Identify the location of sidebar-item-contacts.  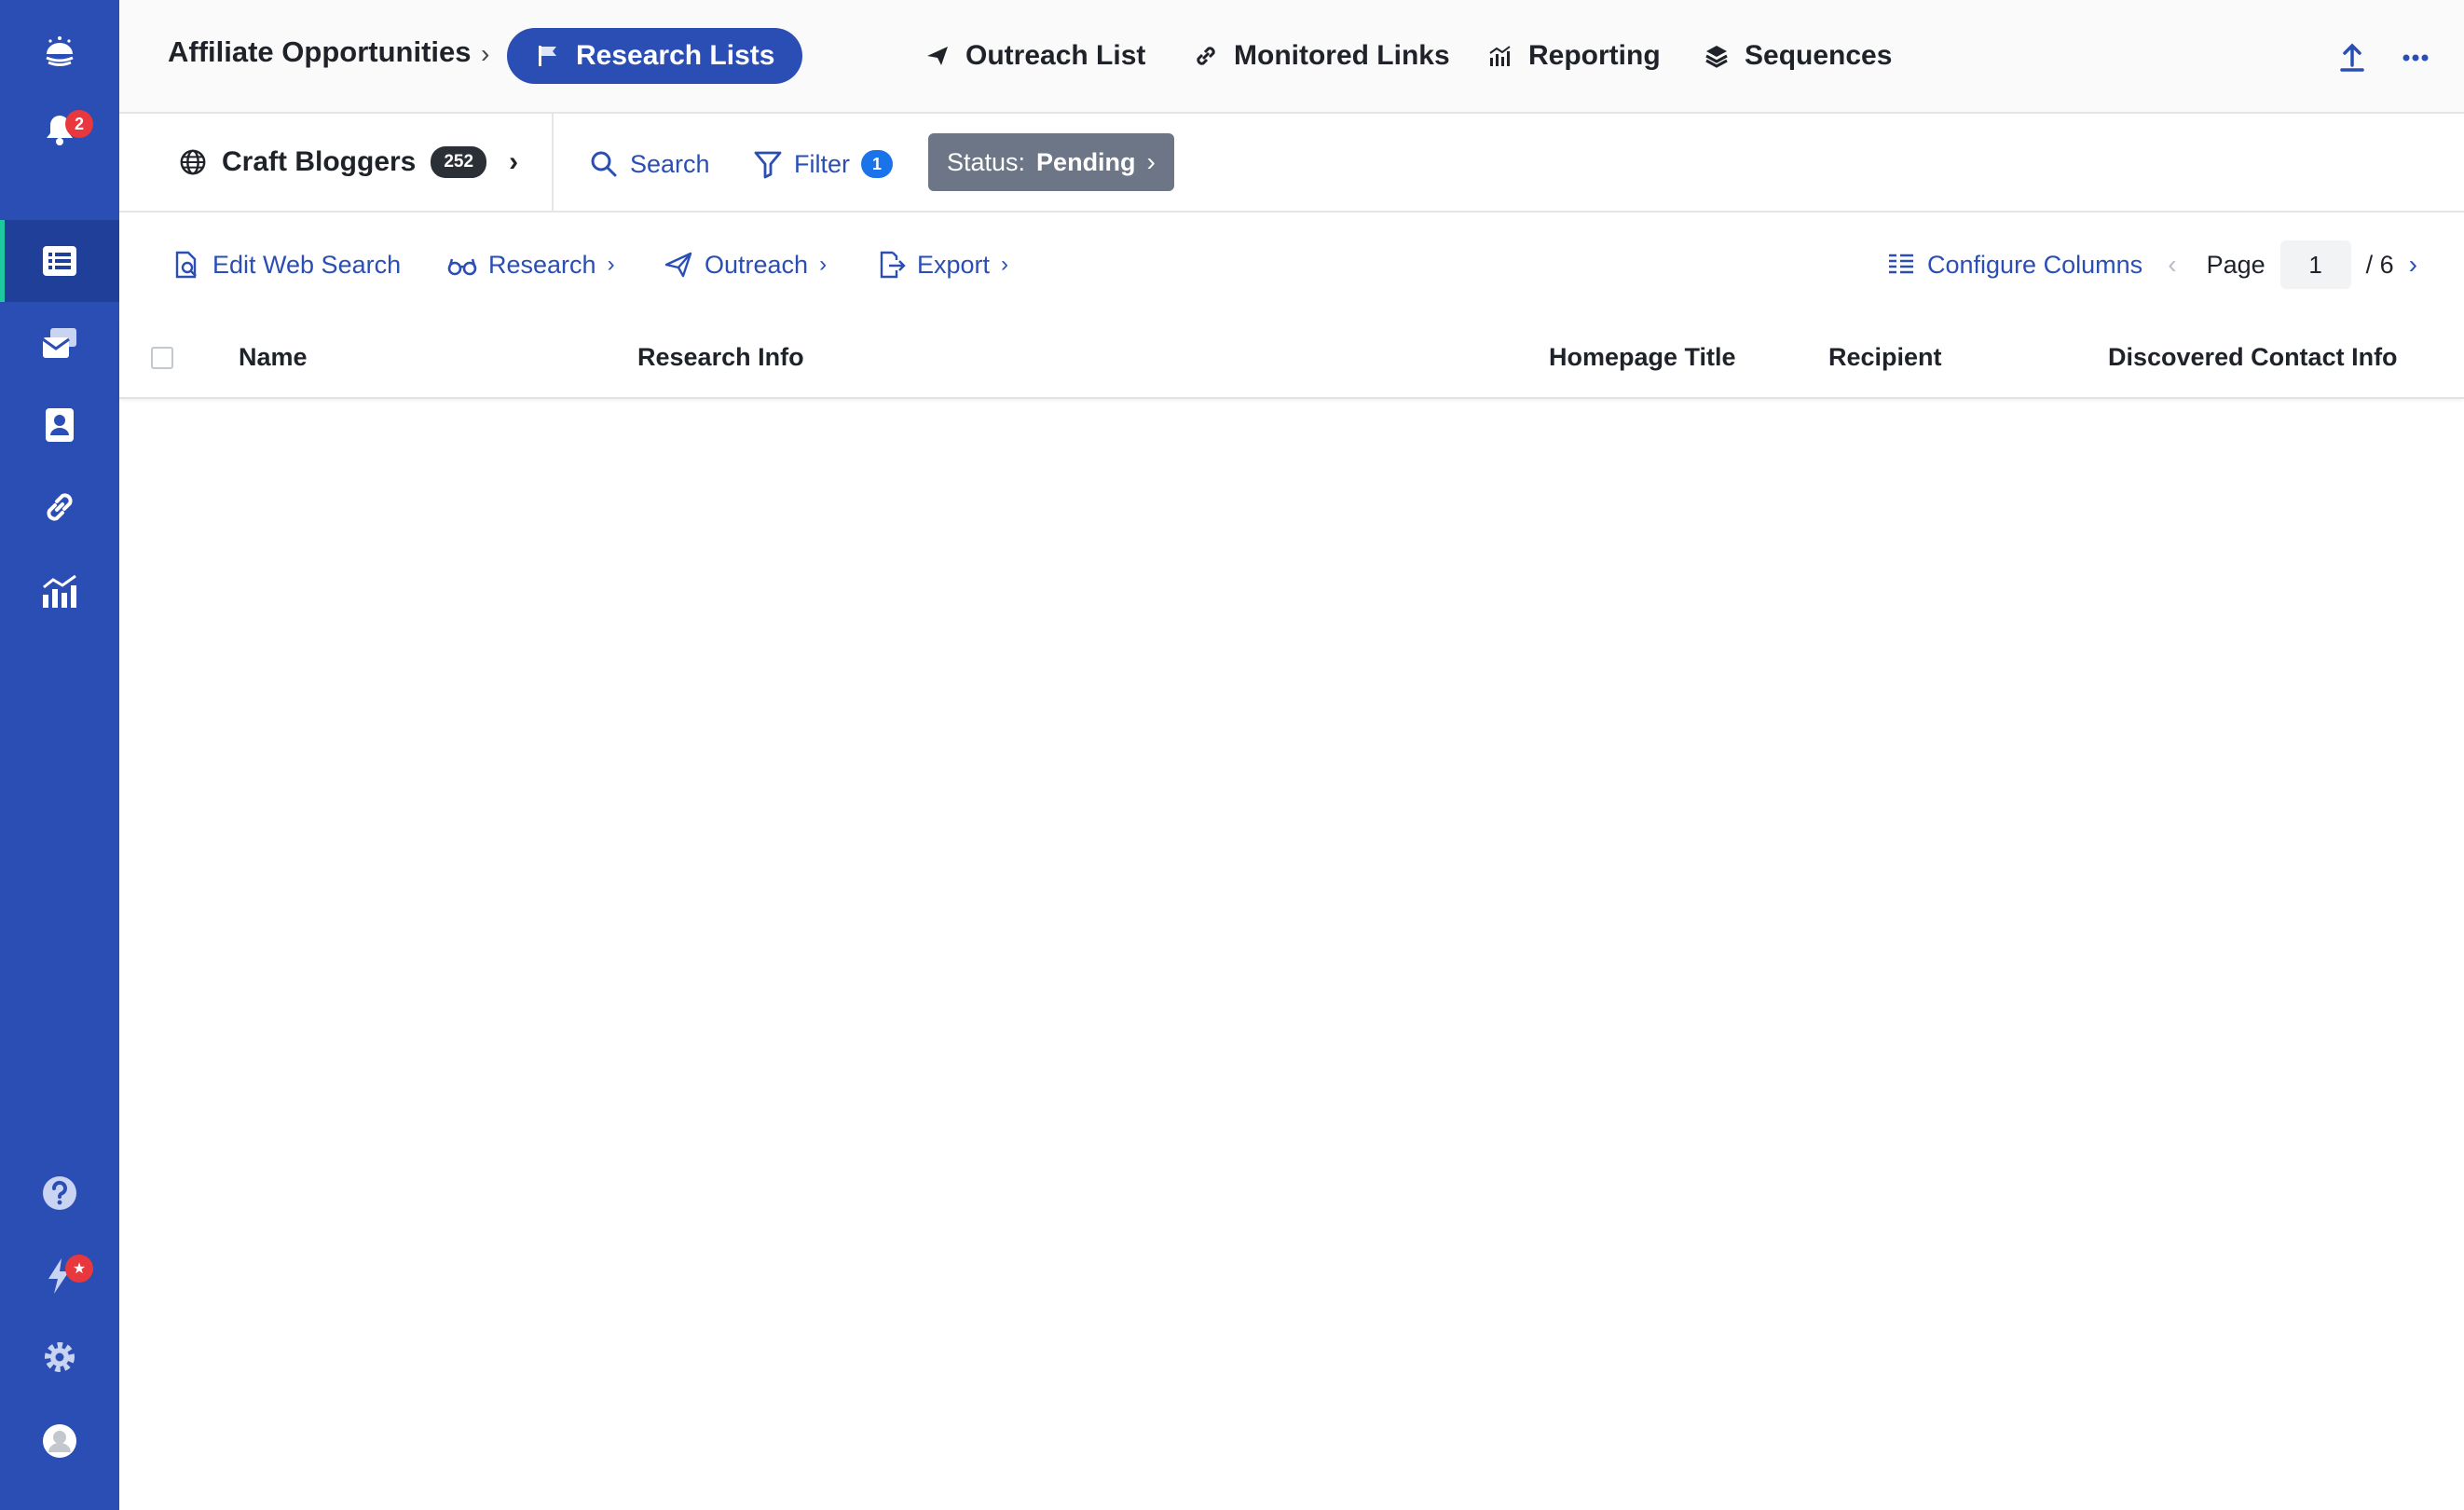
(59, 425).